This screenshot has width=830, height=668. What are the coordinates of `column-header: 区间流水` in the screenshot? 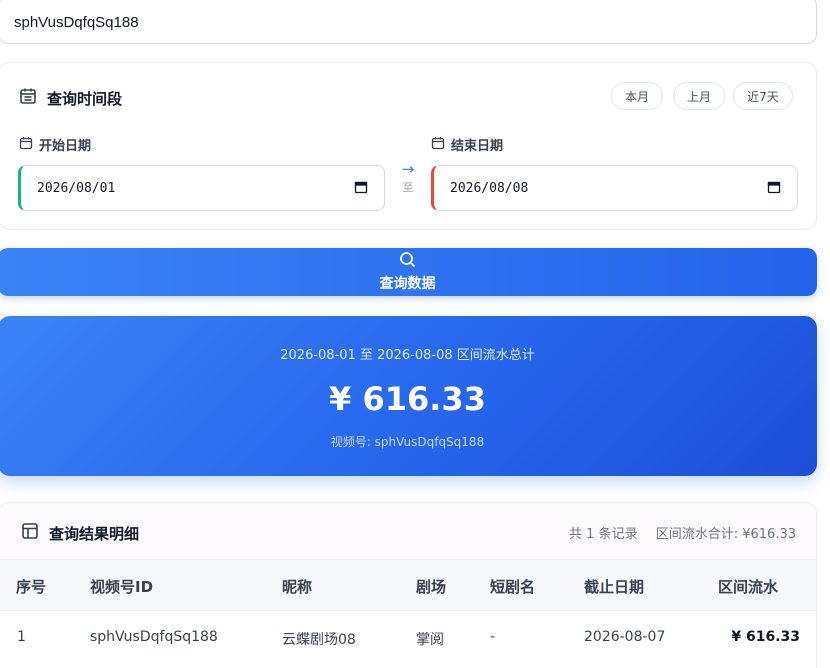 It's located at (748, 587).